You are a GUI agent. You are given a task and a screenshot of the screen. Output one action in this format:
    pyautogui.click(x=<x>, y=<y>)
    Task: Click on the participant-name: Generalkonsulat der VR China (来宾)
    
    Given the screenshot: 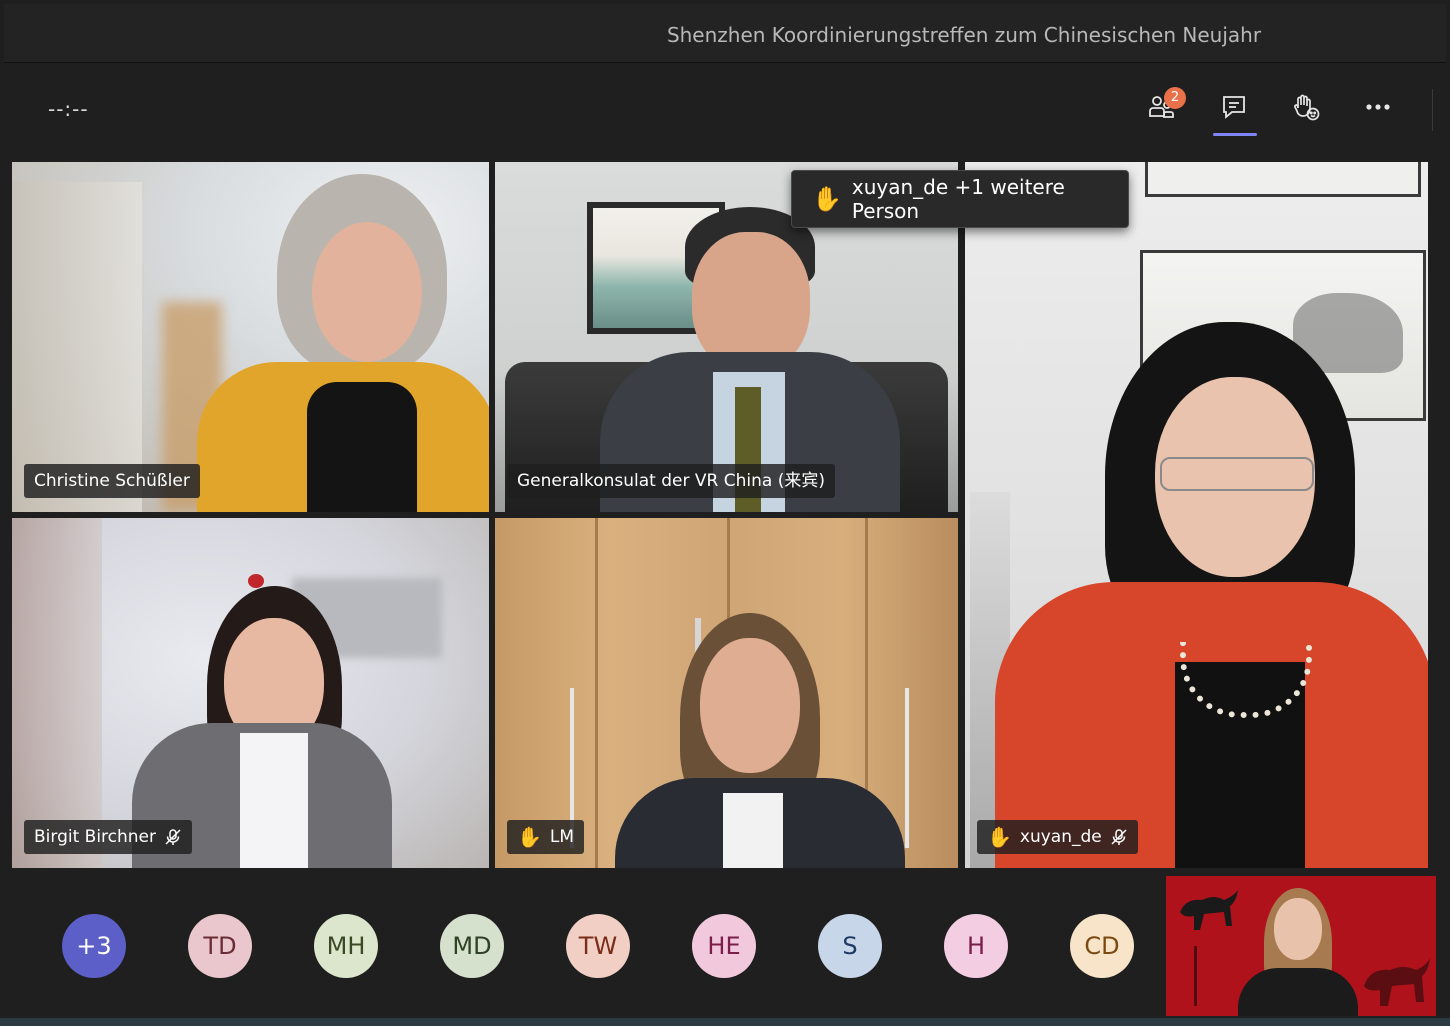 What is the action you would take?
    pyautogui.click(x=671, y=481)
    